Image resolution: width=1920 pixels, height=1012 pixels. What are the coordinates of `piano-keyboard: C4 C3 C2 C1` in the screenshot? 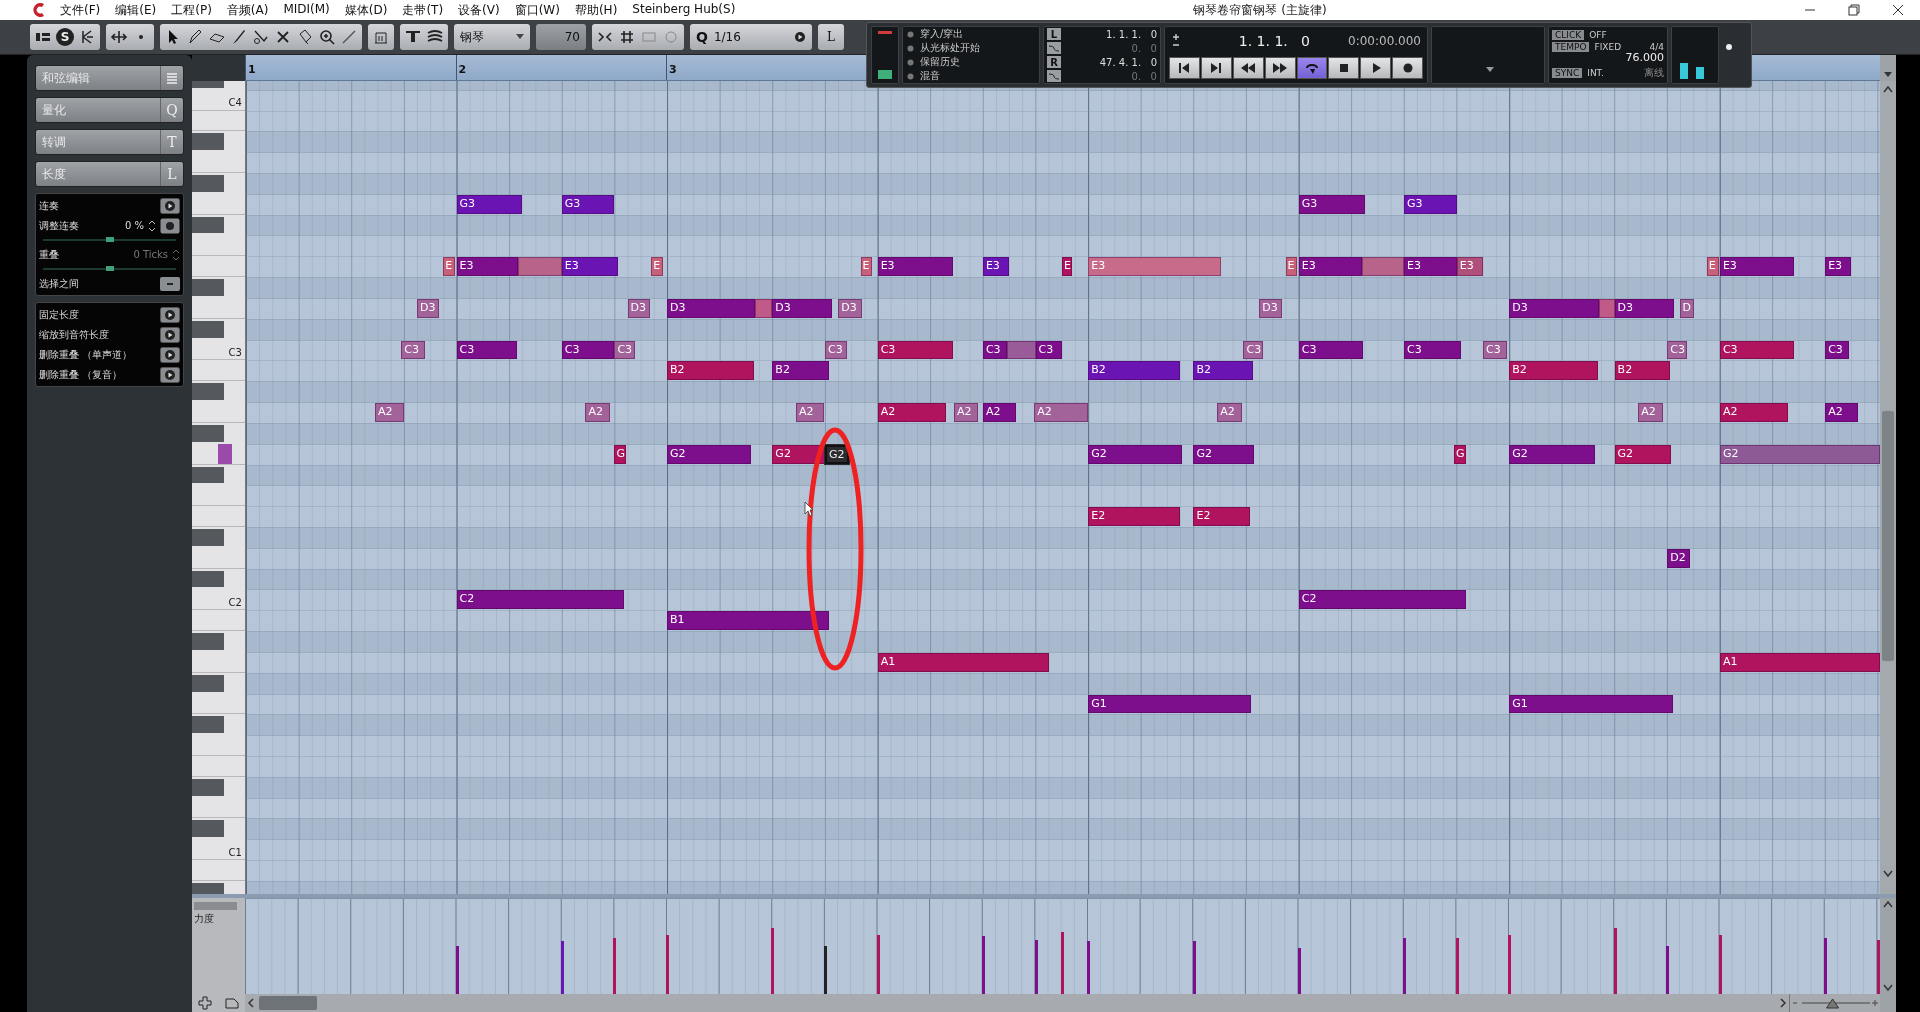 It's located at (219, 487).